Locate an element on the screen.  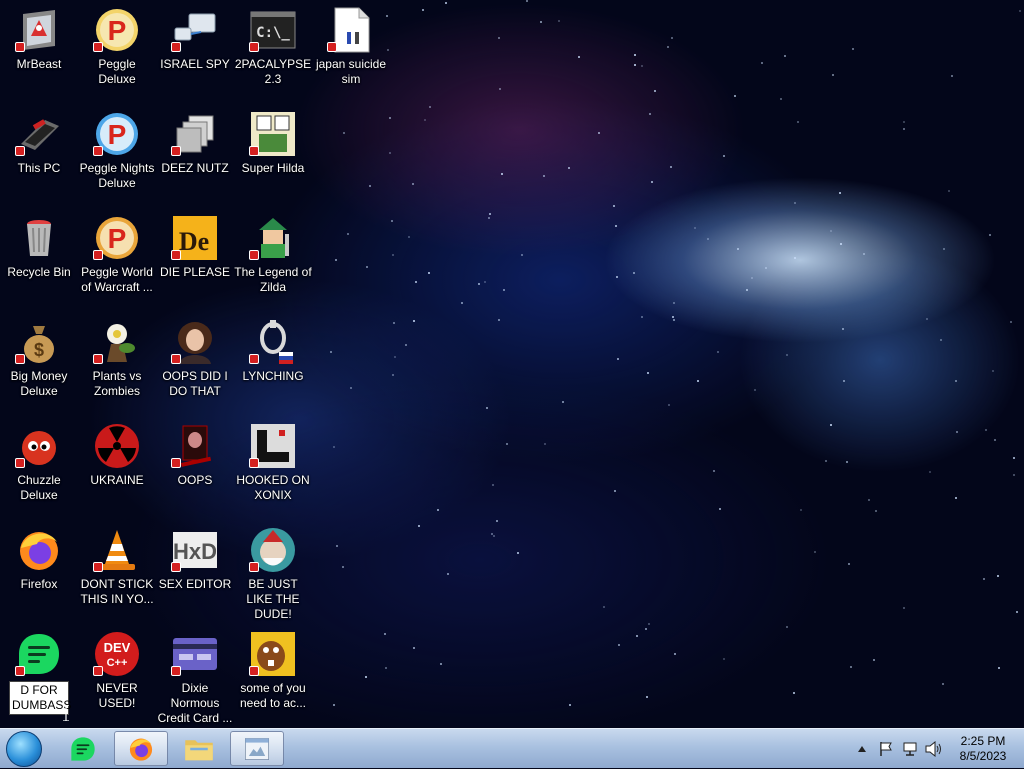
desktop-icon-peggle-nights: P Peggle Nights Deluxe is located at coordinates (117, 156).